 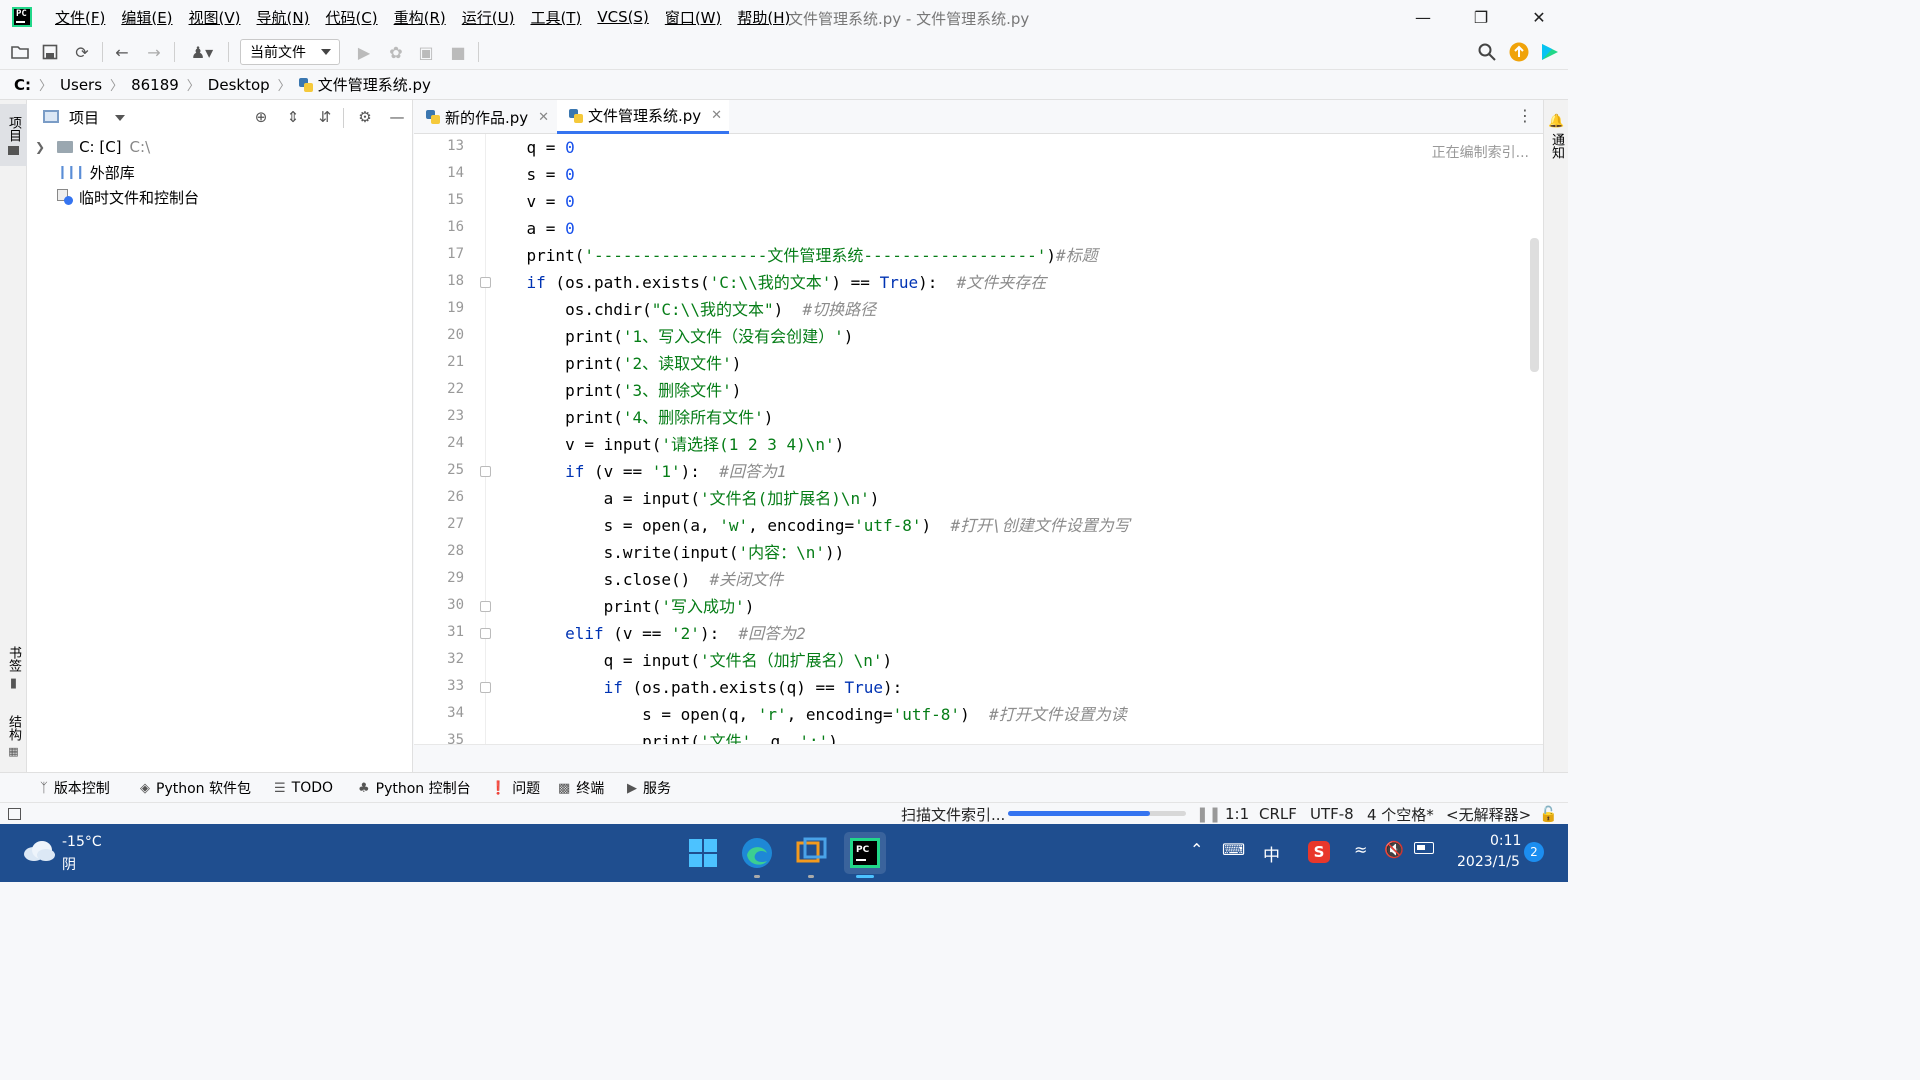 I want to click on code-line: v = 0, so click(x=531, y=201).